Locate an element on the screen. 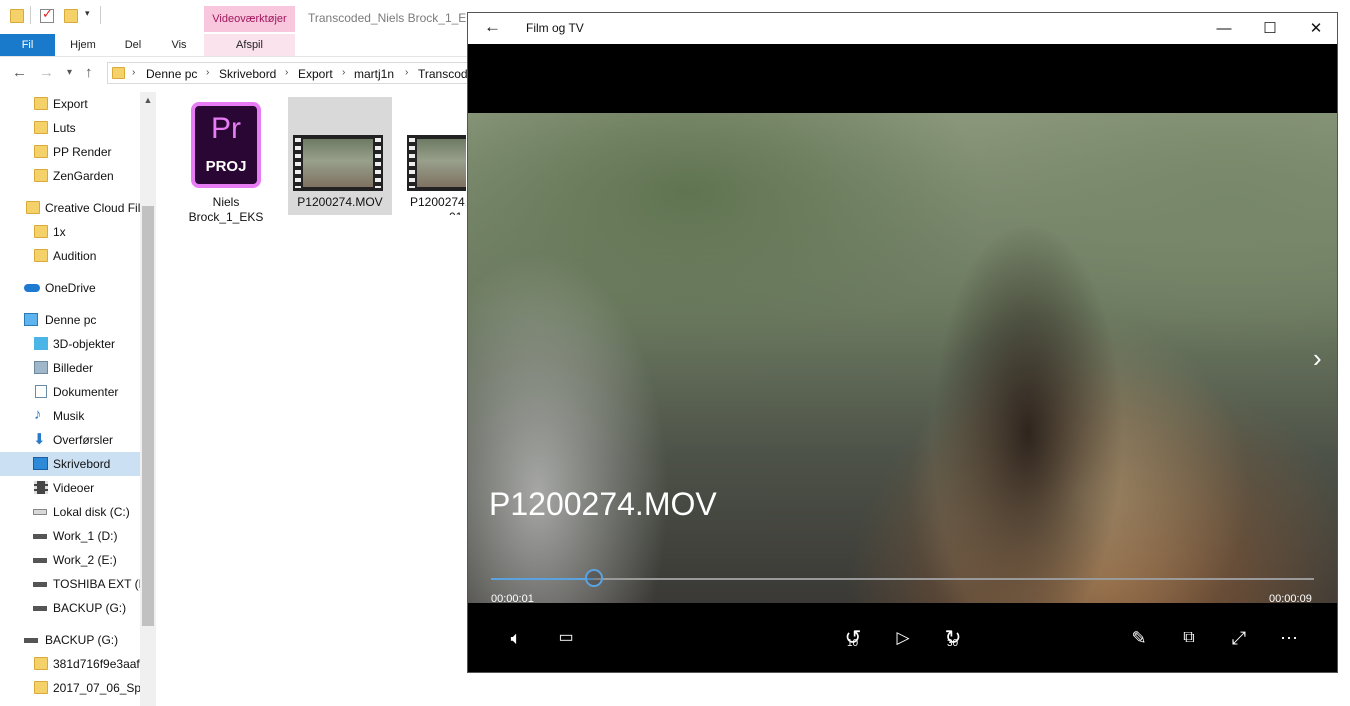 The image size is (1350, 706). nav-item-backup-drive: BACKUP (G:) is located at coordinates (70, 640).